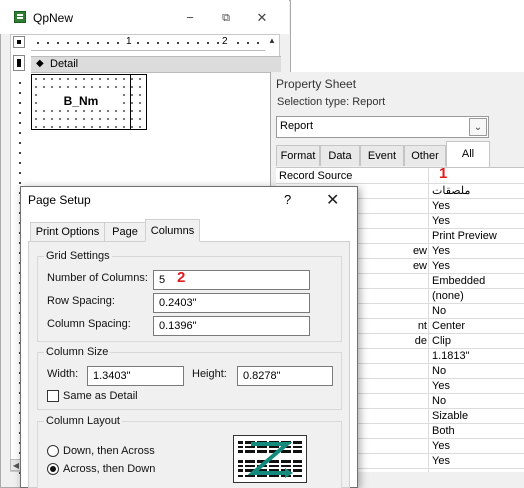  I want to click on report-selector-button, so click(19, 42).